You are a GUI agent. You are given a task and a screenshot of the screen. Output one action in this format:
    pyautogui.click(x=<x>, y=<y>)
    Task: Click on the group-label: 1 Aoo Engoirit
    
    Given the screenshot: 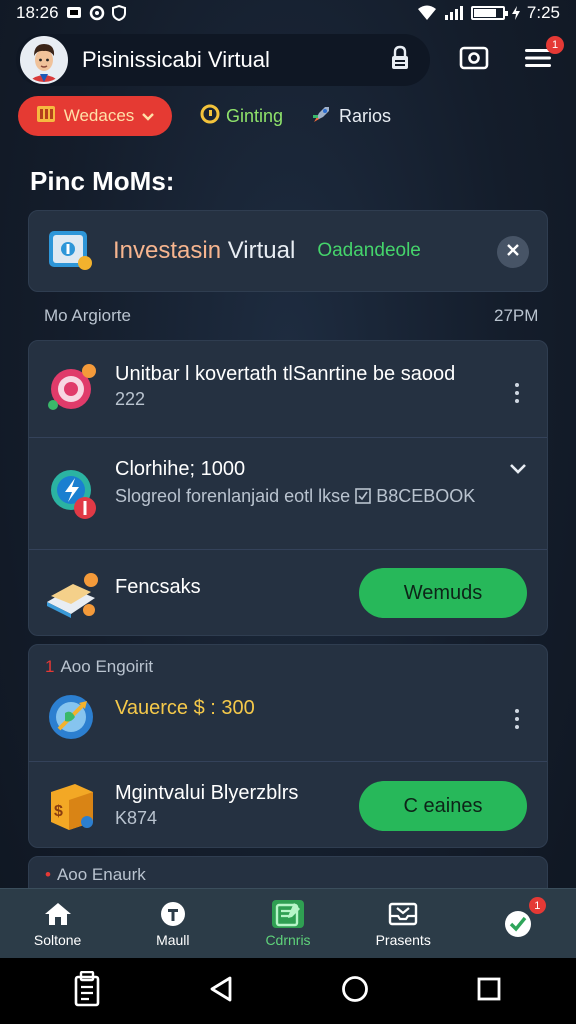 What is the action you would take?
    pyautogui.click(x=99, y=667)
    